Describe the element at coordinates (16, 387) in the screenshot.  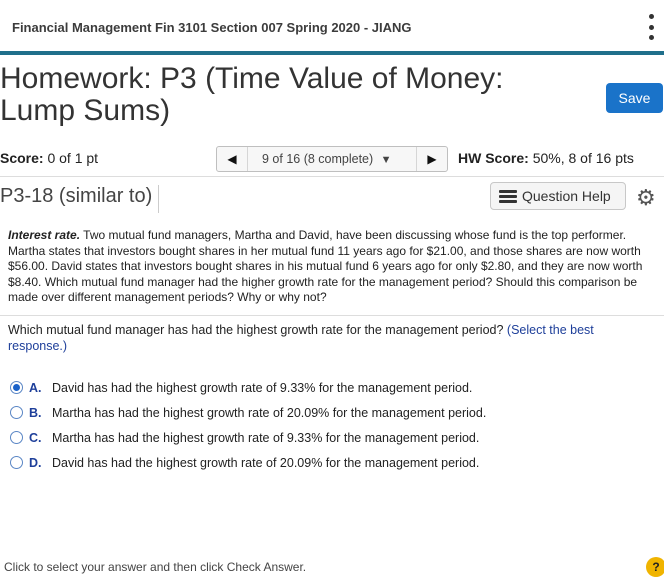
I see `radio-selected-icon` at that location.